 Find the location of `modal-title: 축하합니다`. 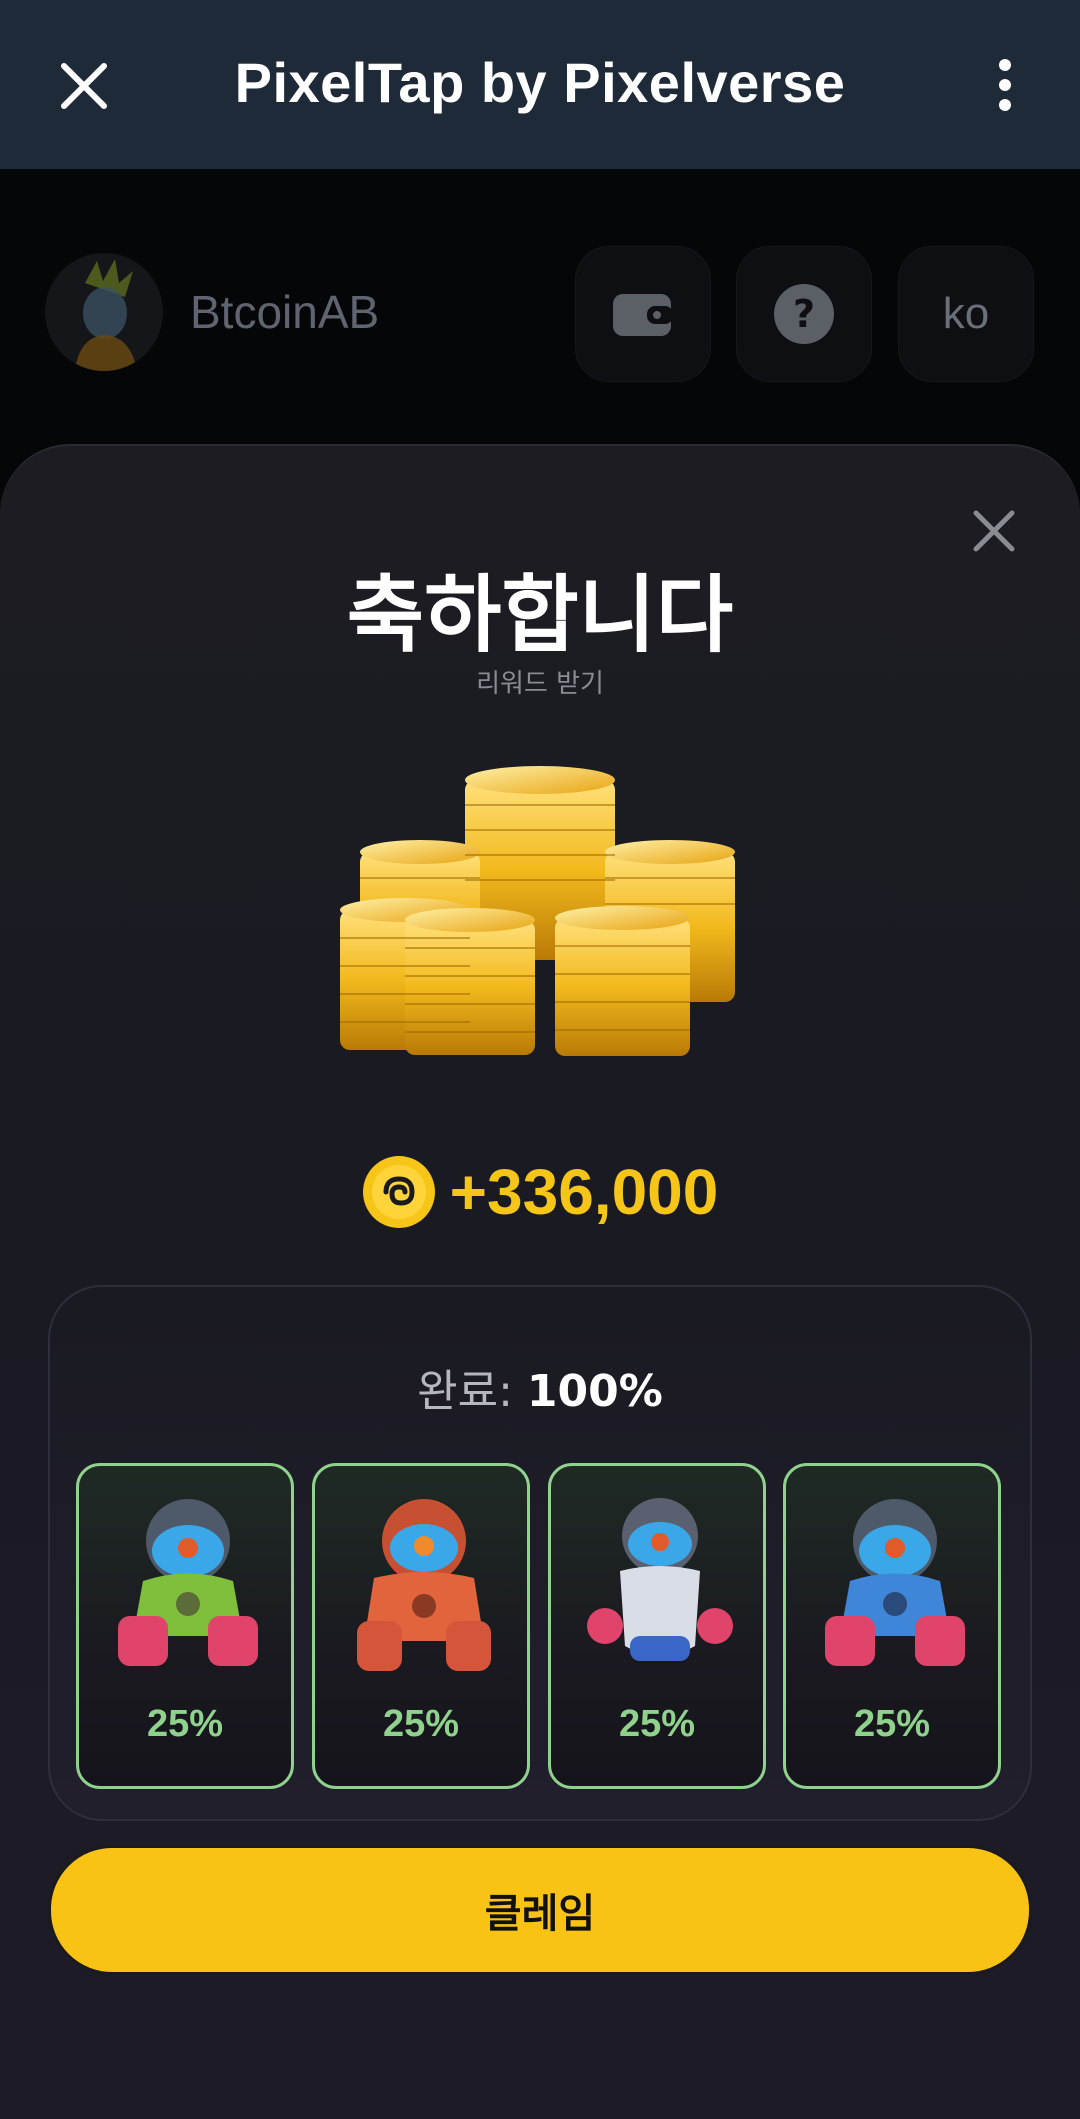

modal-title: 축하합니다 is located at coordinates (540, 615).